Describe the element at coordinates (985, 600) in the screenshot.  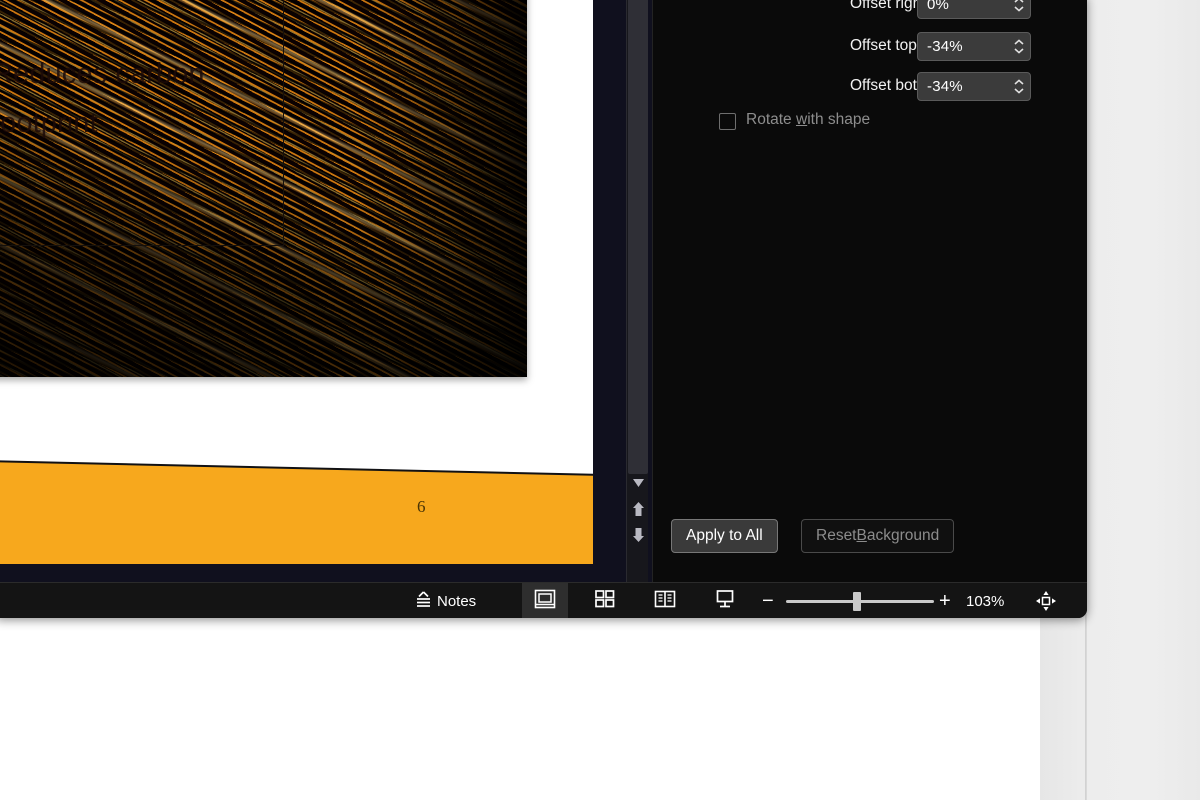
I see `zoom-level-label: 103%` at that location.